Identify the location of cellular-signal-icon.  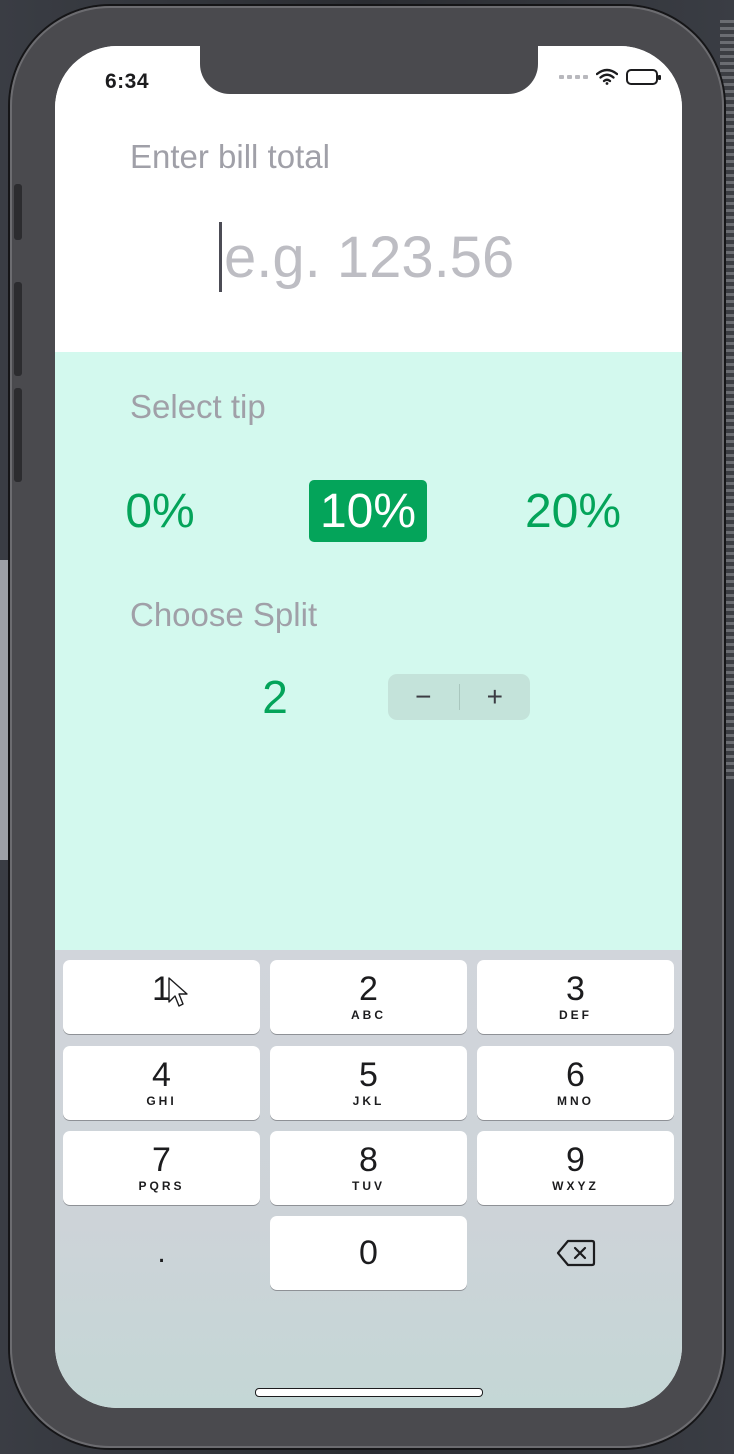
(573, 76).